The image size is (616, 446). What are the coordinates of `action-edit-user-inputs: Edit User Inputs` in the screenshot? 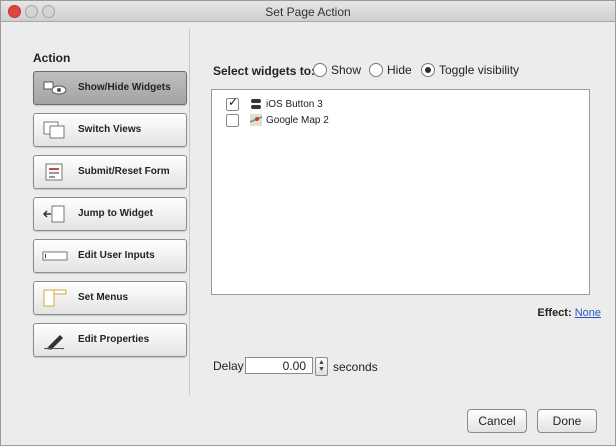 It's located at (110, 256).